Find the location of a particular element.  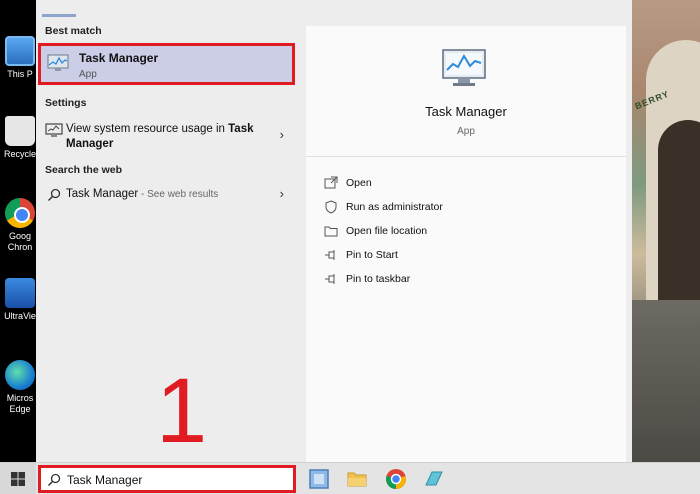

start-button is located at coordinates (18, 478).